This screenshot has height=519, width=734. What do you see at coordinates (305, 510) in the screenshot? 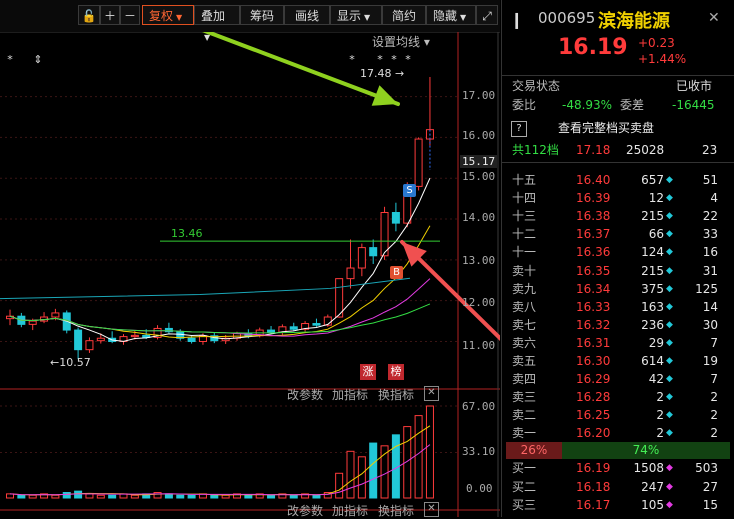
I see `edit-params-button: 改参数` at bounding box center [305, 510].